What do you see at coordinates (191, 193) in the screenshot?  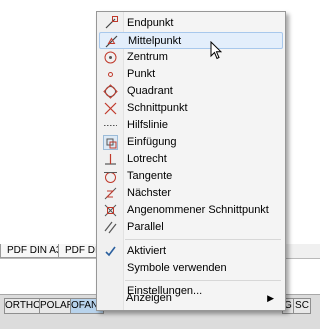 I see `menu-item-naechster: Nächster` at bounding box center [191, 193].